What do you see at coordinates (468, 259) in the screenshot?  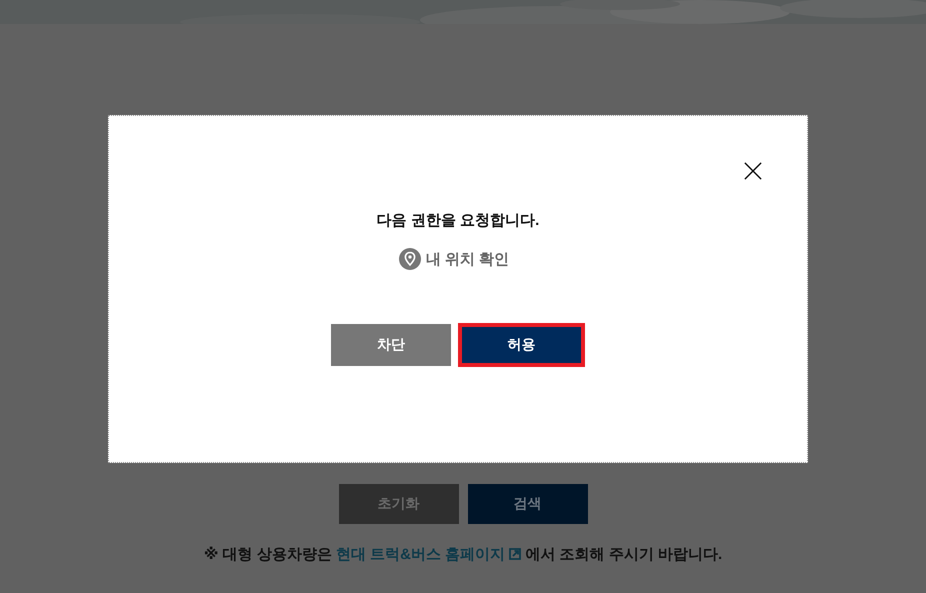 I see `permission-label: 내 위치 확인` at bounding box center [468, 259].